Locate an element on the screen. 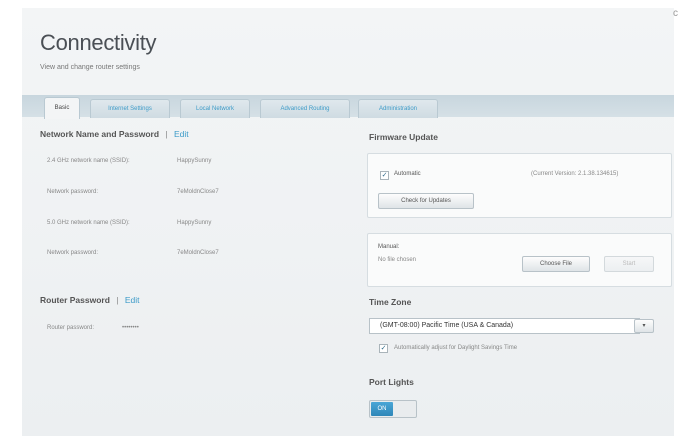 The width and height of the screenshot is (687, 440). time-zone-heading: Time Zone is located at coordinates (390, 302).